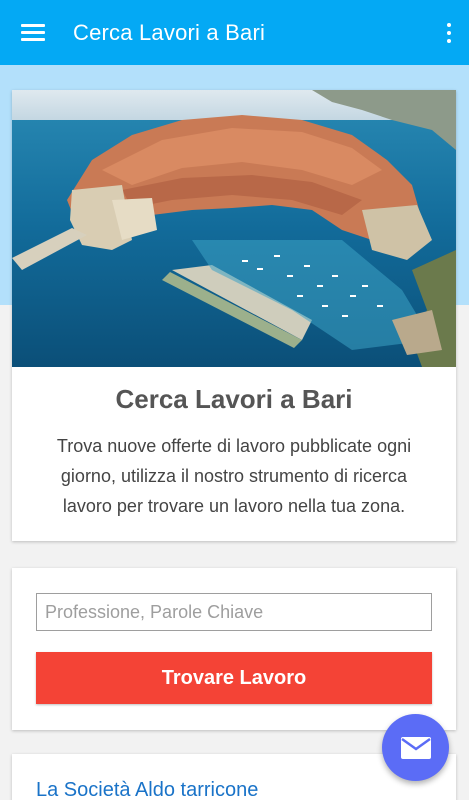 This screenshot has width=469, height=800. I want to click on menu-button, so click(33, 32).